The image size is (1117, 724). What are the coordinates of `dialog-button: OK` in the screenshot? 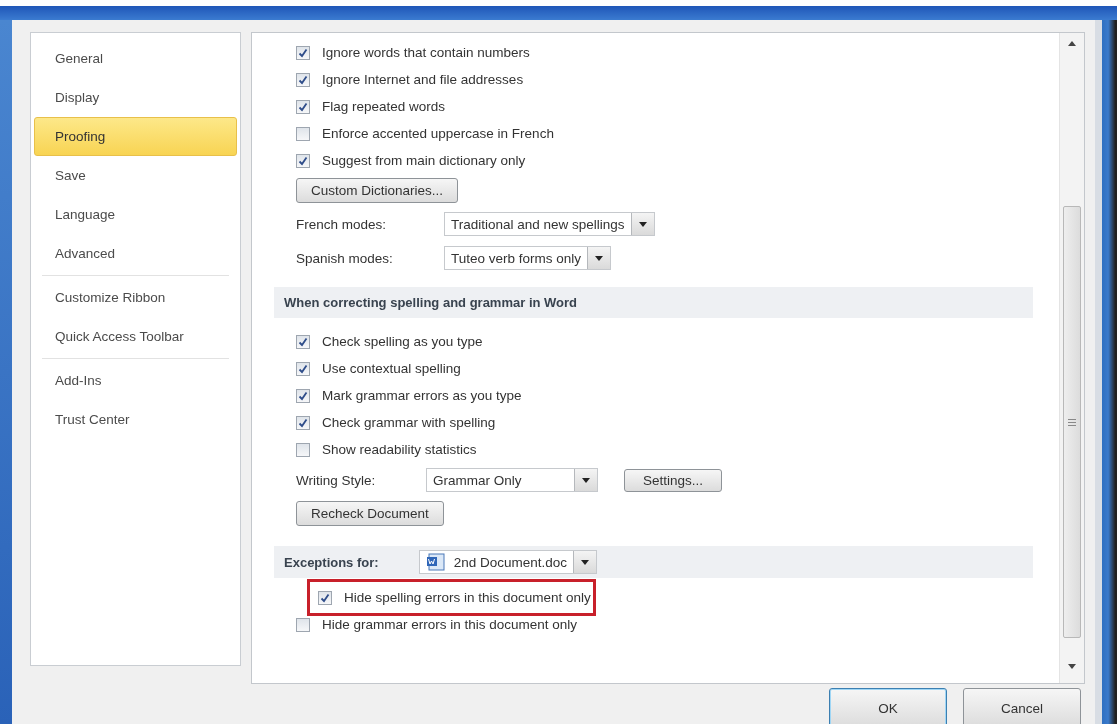 It's located at (888, 706).